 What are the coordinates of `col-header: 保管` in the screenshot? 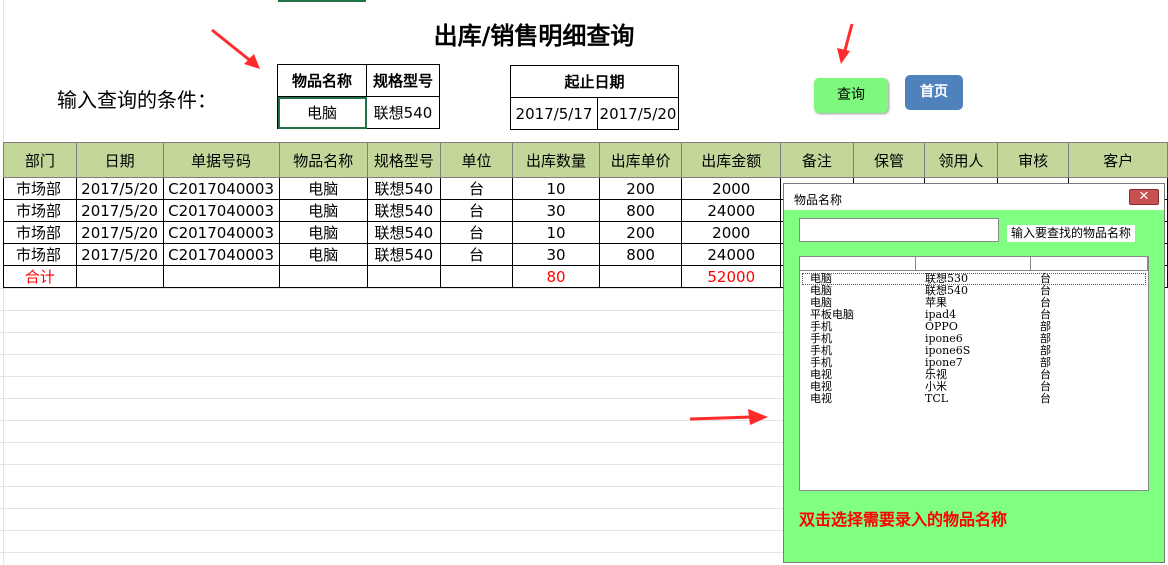 It's located at (889, 160).